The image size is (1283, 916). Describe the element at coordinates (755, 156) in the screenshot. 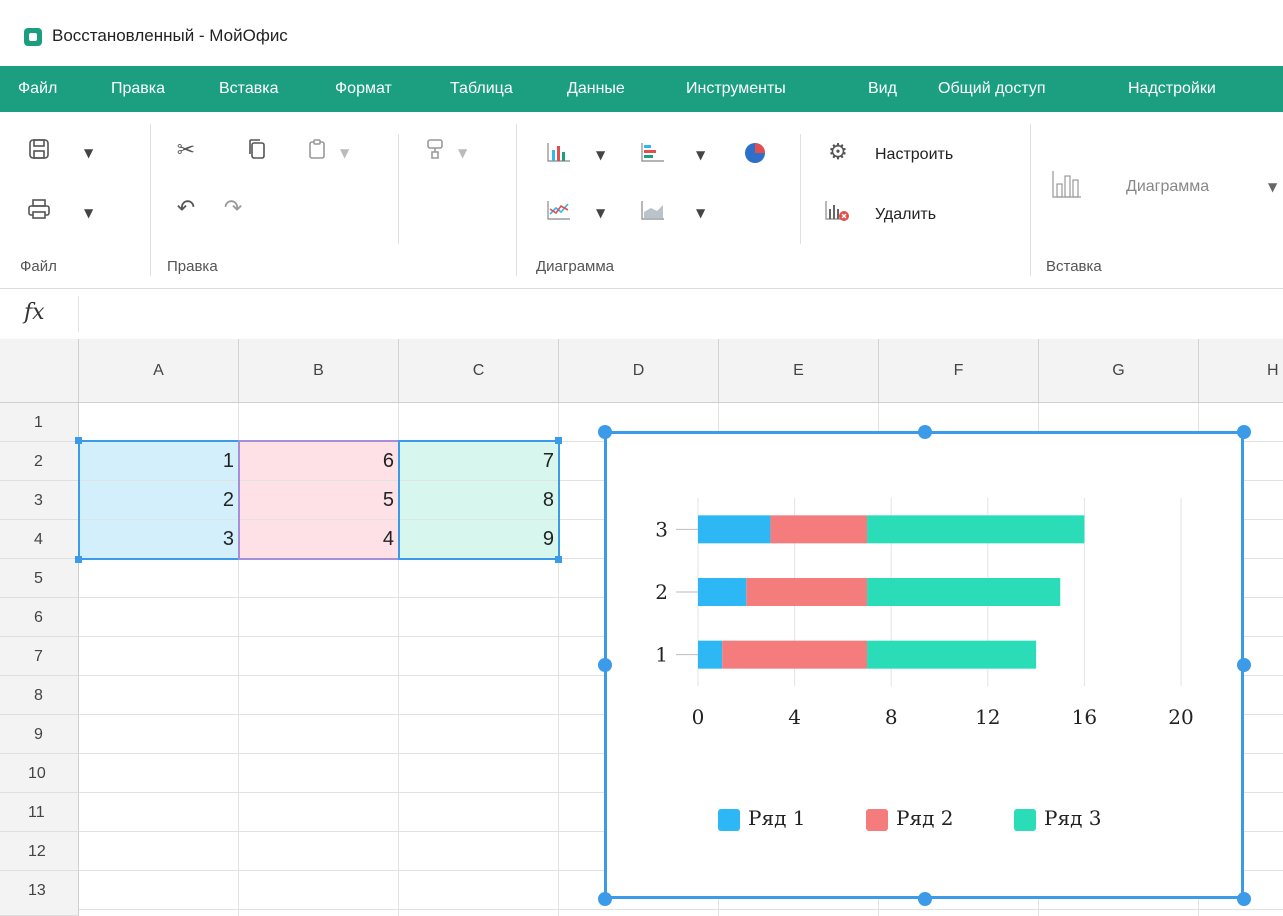

I see `pie-chart-icon` at that location.